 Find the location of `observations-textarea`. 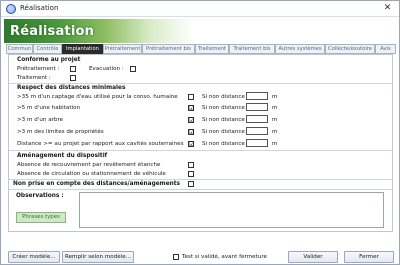

observations-textarea is located at coordinates (231, 210).